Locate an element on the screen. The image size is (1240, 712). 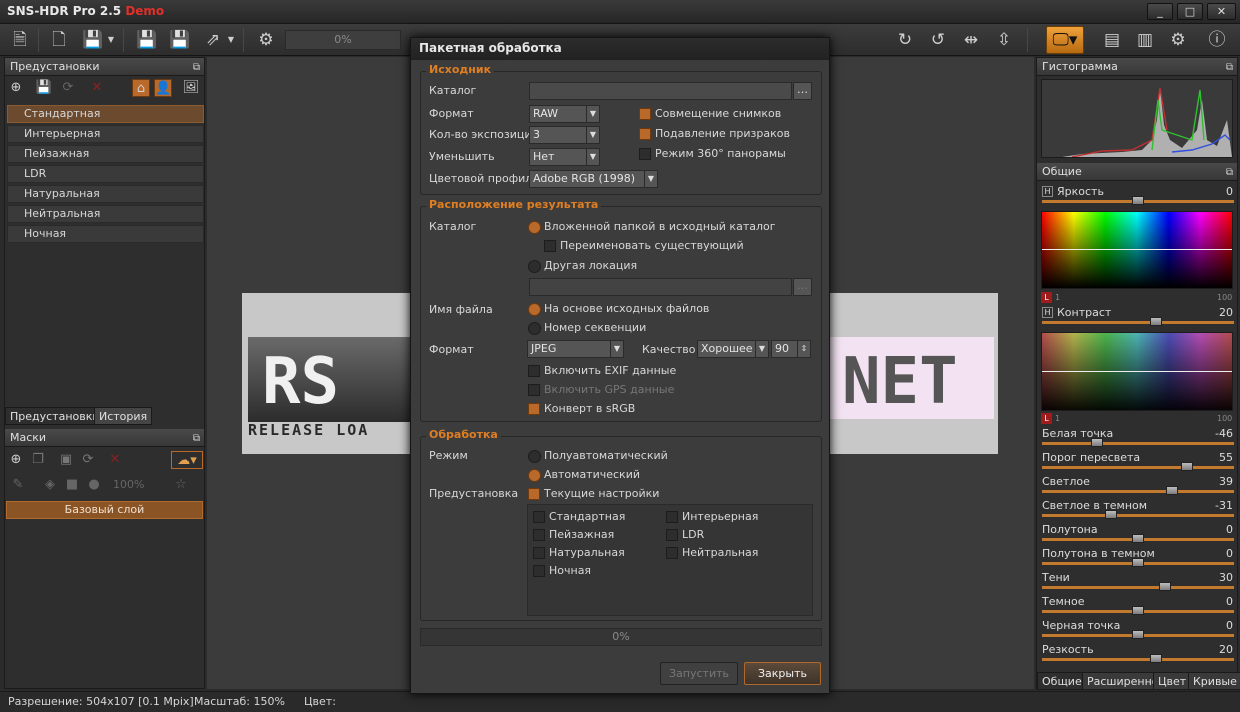
adjust-slider: Полутона в темном 0 is located at coordinates (1138, 559).